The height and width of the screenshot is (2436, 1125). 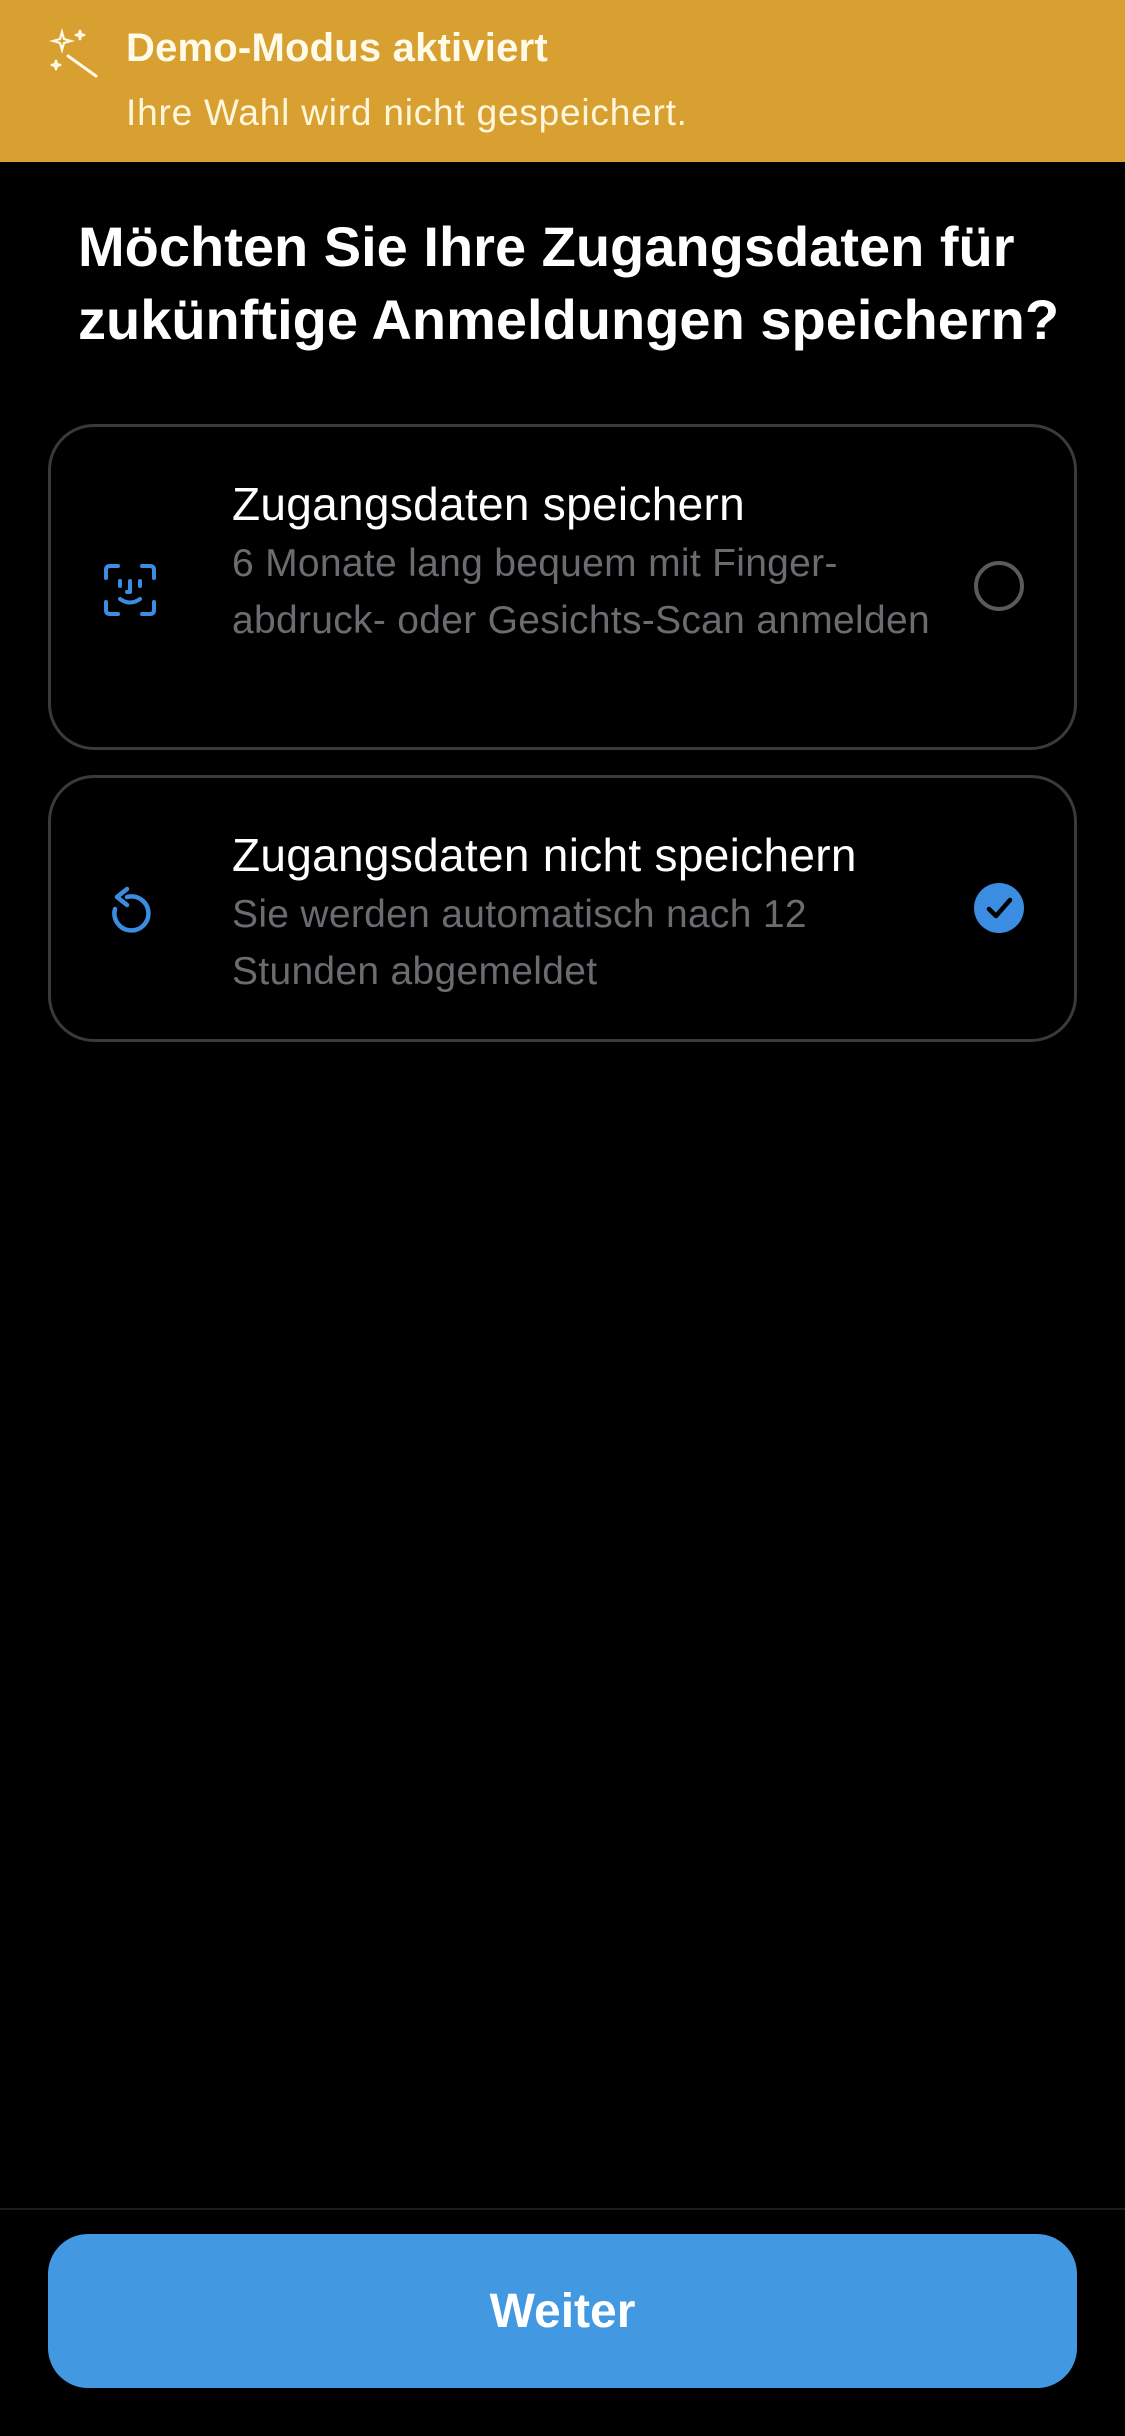 I want to click on refresh-icon, so click(x=131, y=909).